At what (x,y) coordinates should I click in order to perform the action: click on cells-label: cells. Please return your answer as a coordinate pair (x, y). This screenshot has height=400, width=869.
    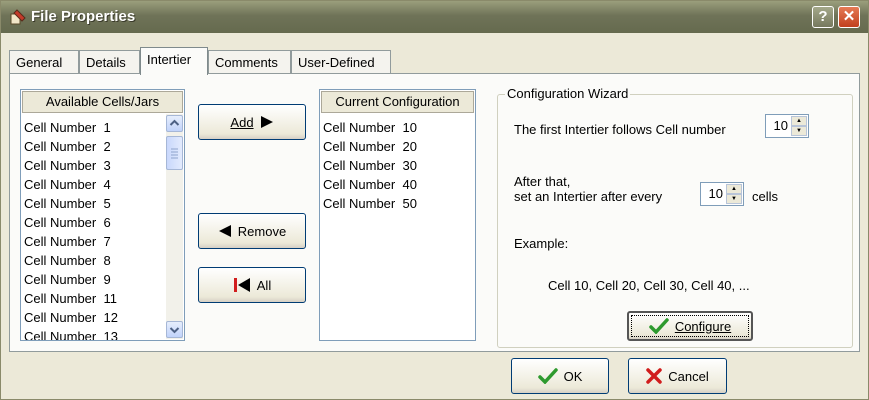
    Looking at the image, I should click on (765, 196).